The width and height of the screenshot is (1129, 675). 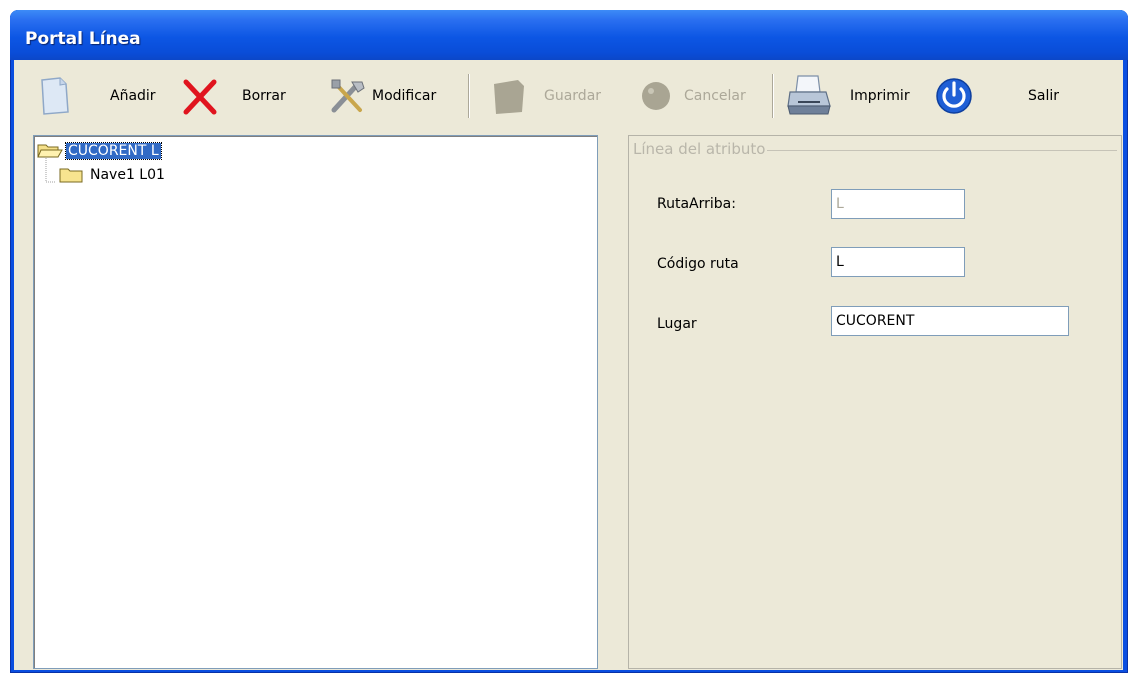 What do you see at coordinates (809, 95) in the screenshot?
I see `printer-icon` at bounding box center [809, 95].